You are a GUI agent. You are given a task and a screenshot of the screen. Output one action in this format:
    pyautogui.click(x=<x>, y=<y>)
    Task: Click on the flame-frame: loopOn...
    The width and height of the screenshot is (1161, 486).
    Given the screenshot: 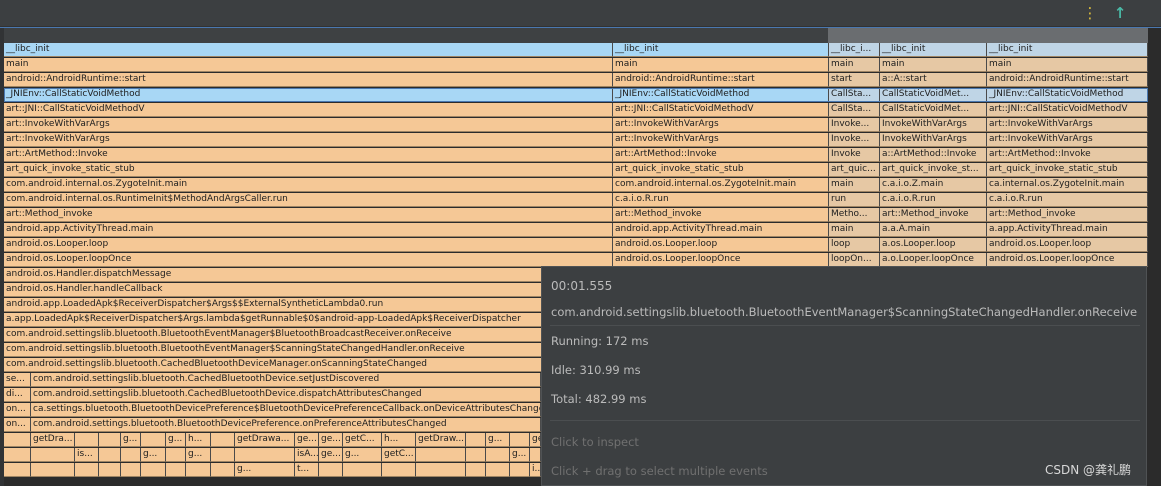 What is the action you would take?
    pyautogui.click(x=854, y=260)
    